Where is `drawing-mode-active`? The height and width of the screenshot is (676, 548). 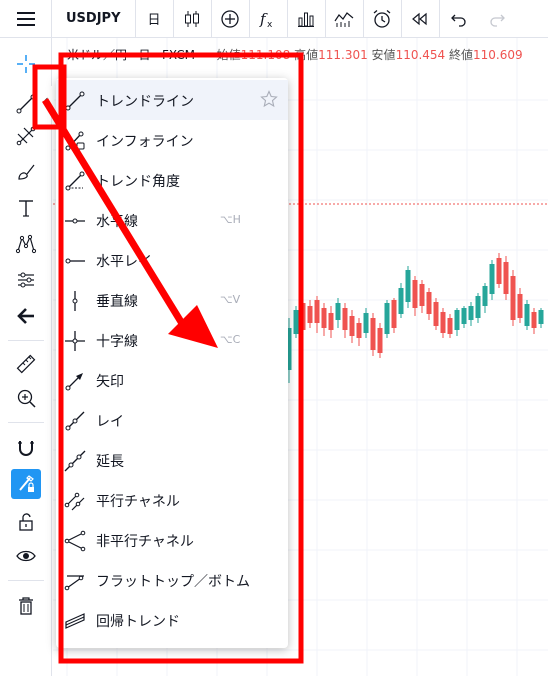
drawing-mode-active is located at coordinates (26, 484).